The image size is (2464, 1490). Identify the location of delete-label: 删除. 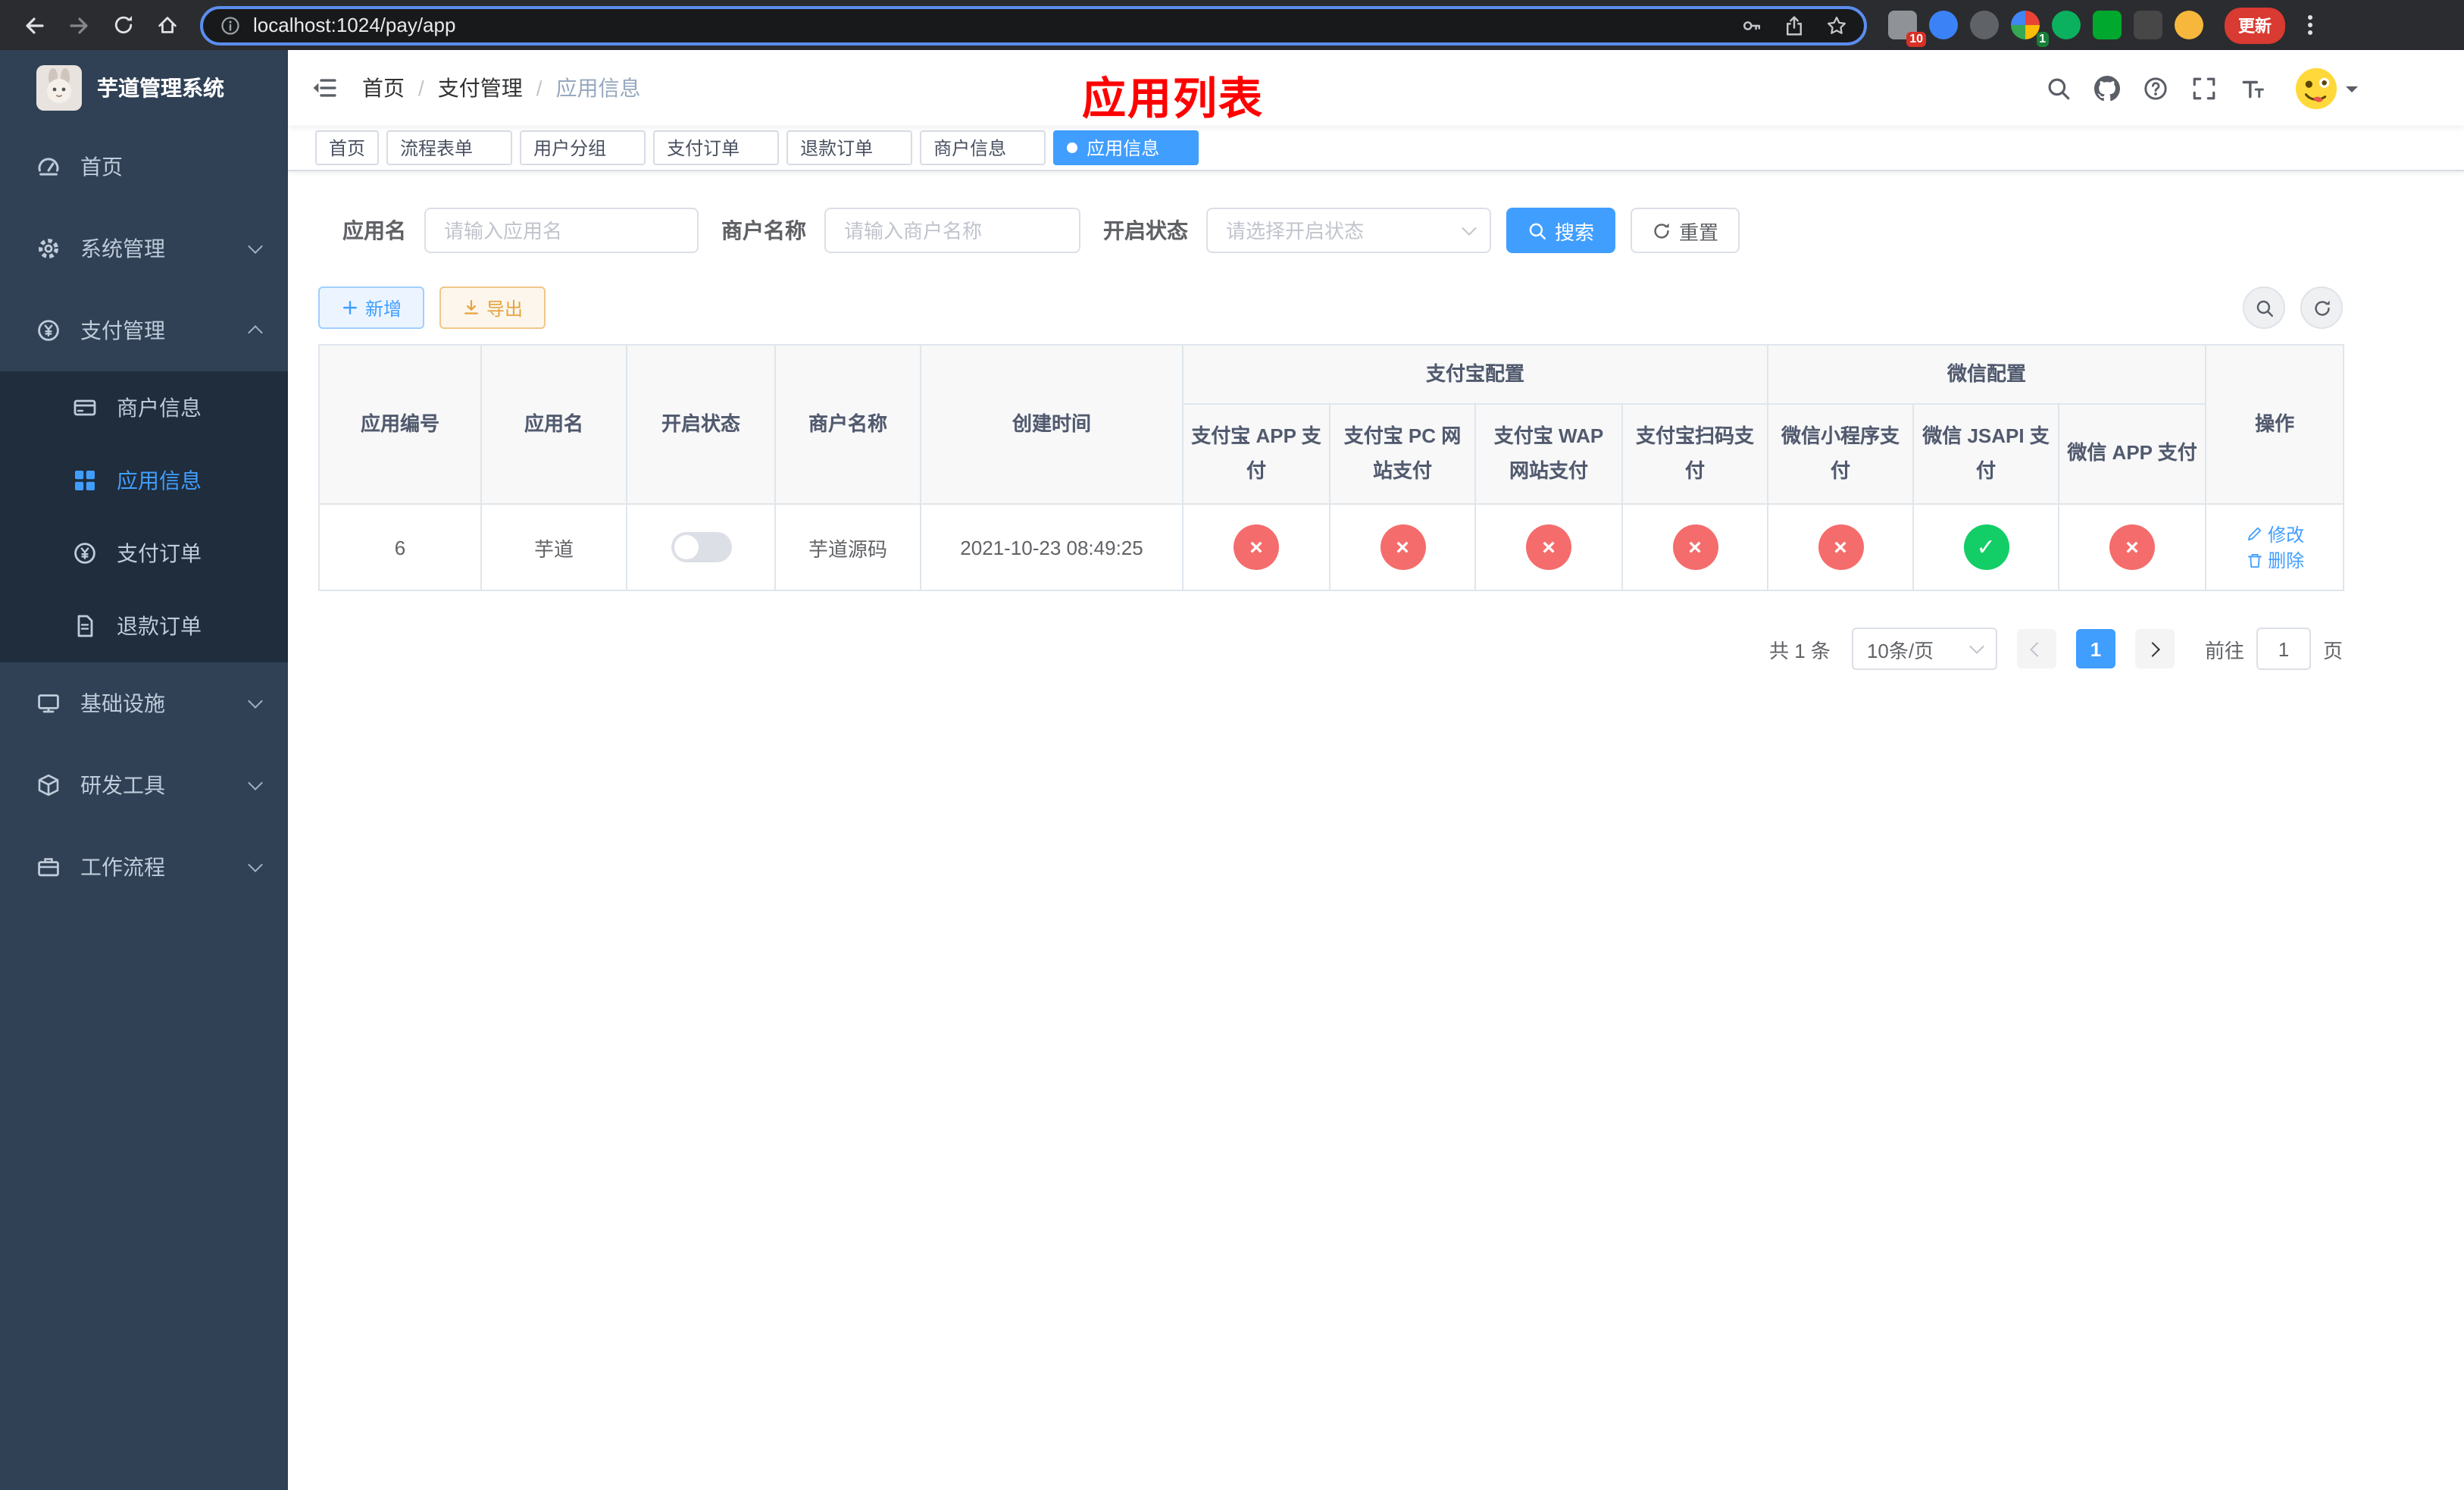
(2286, 561).